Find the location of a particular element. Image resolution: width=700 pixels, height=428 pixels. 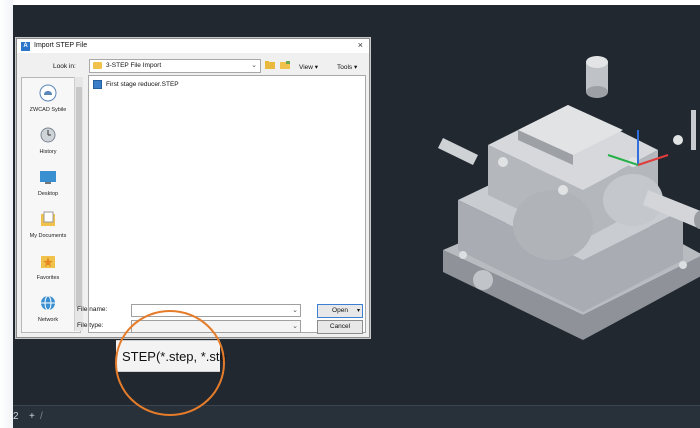

view-menu: View ▾ is located at coordinates (308, 67).